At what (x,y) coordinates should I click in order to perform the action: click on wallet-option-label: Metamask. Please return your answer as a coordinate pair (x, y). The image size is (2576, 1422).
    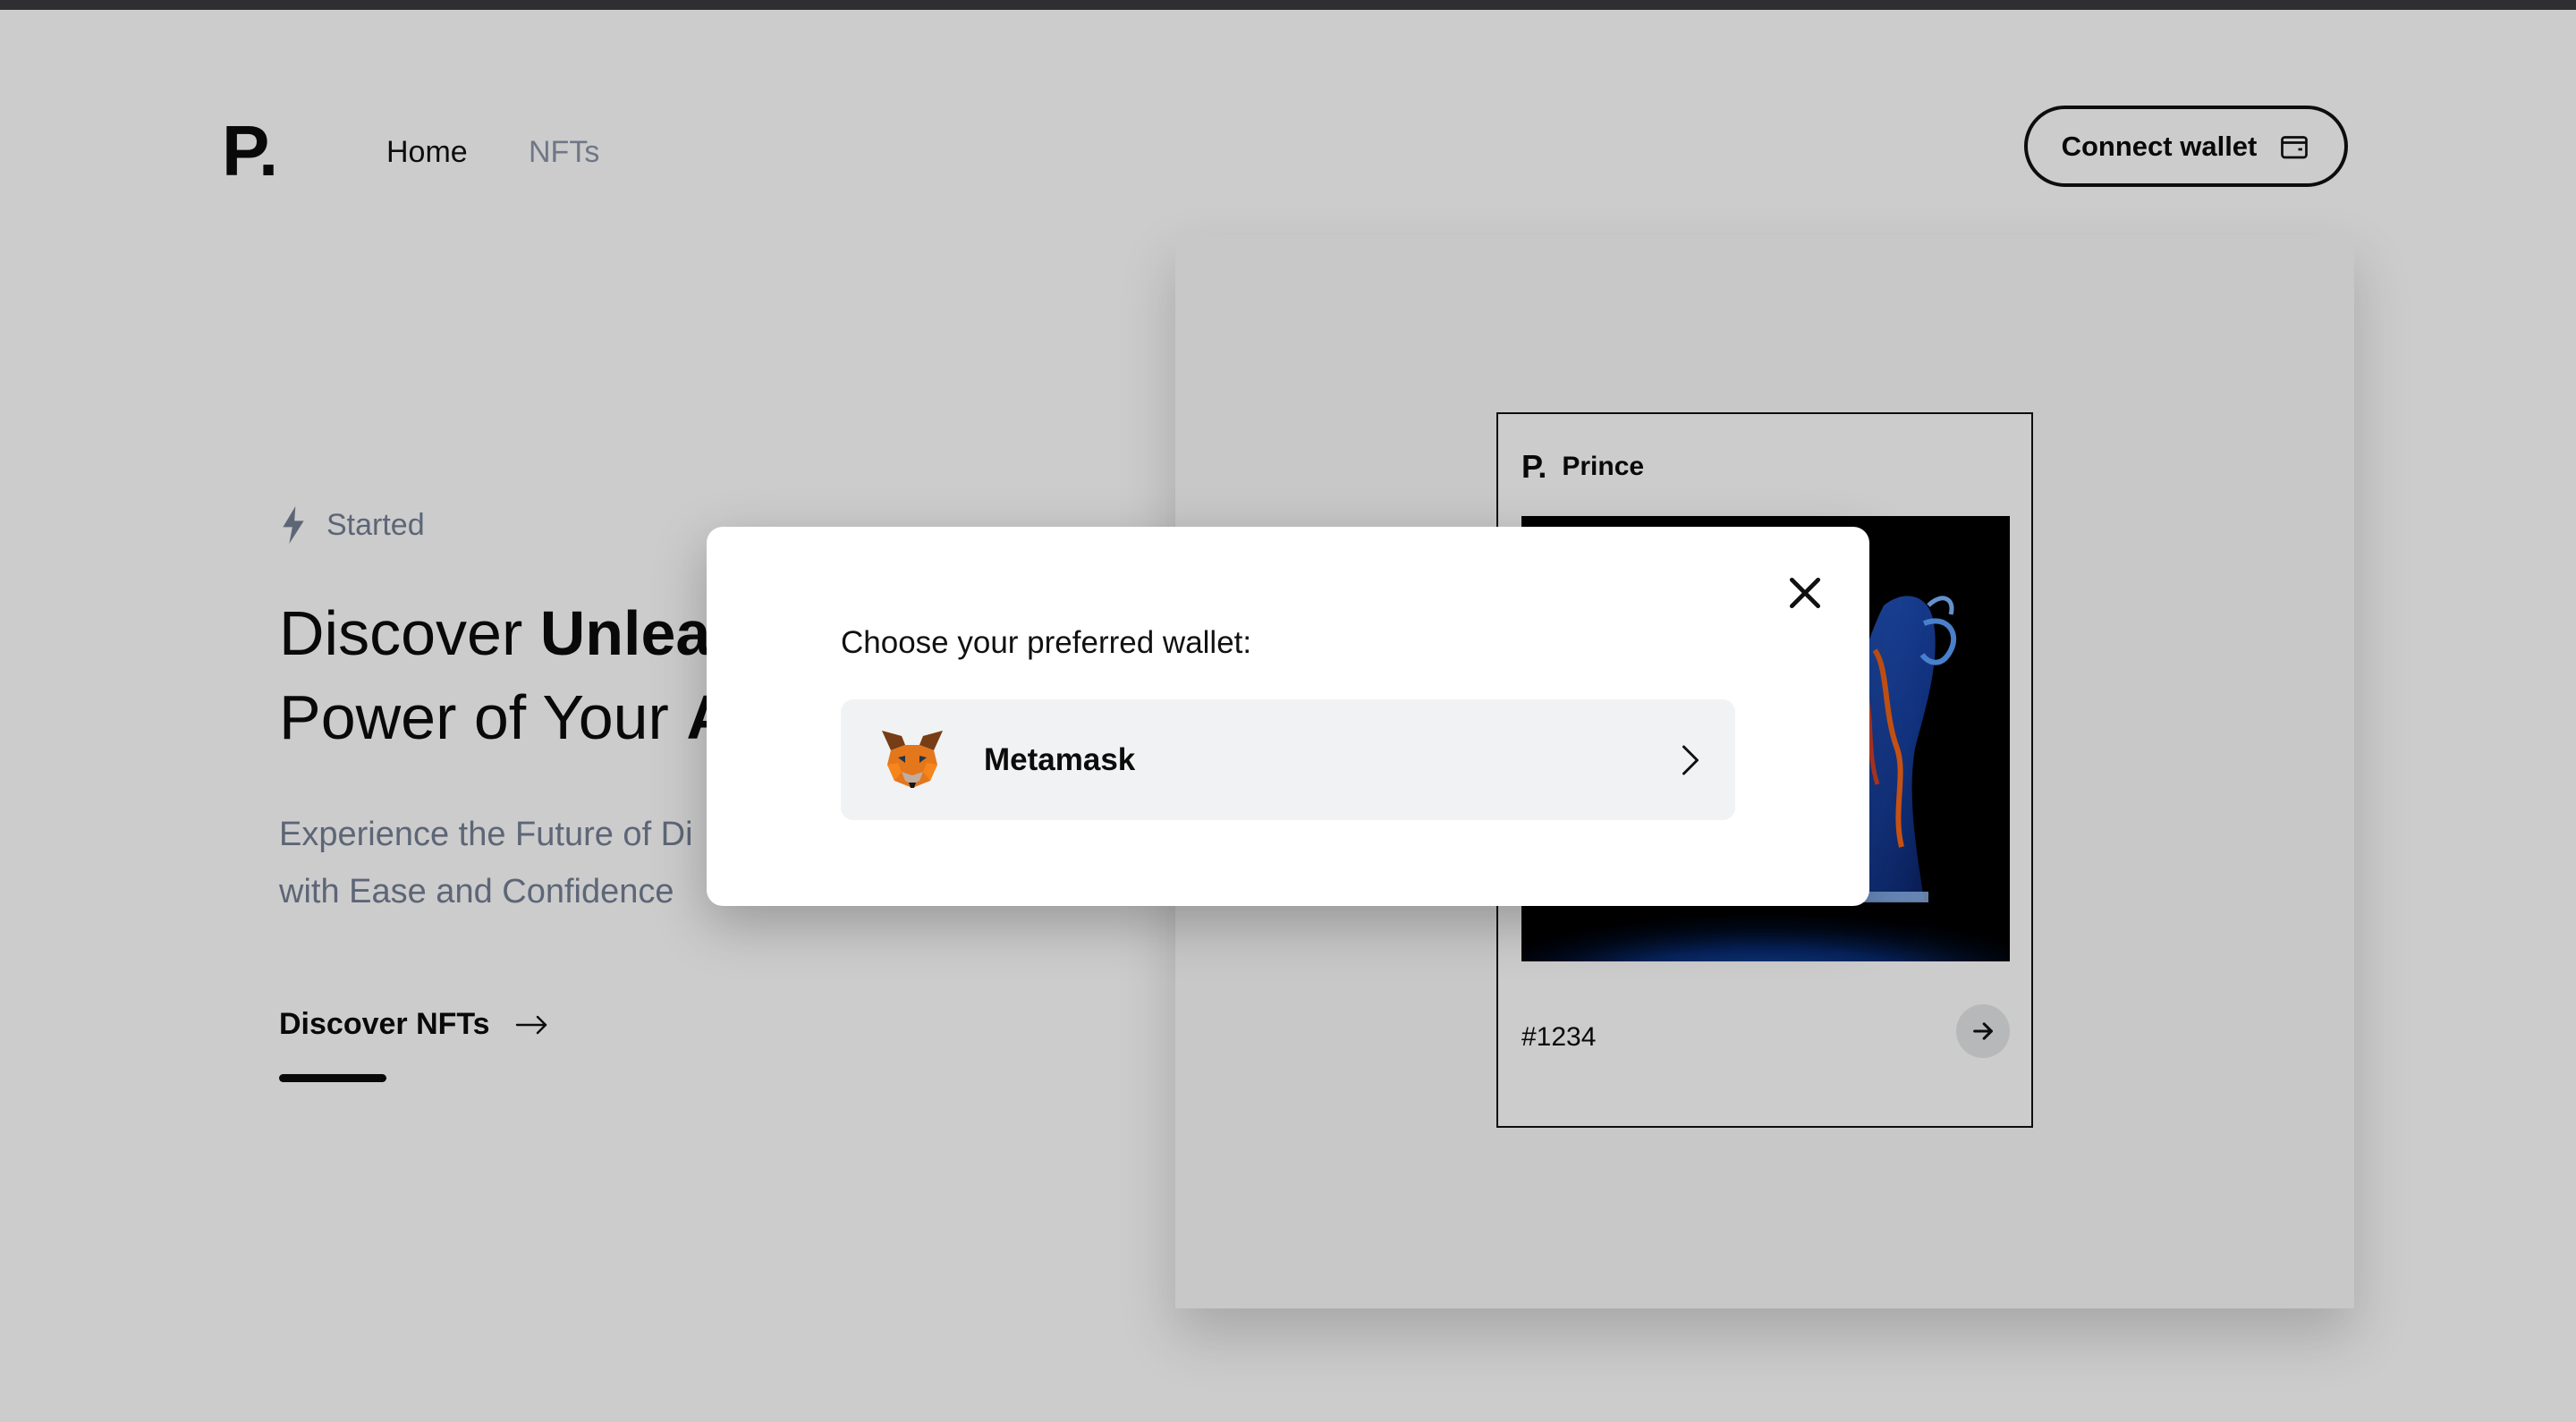
    Looking at the image, I should click on (1060, 759).